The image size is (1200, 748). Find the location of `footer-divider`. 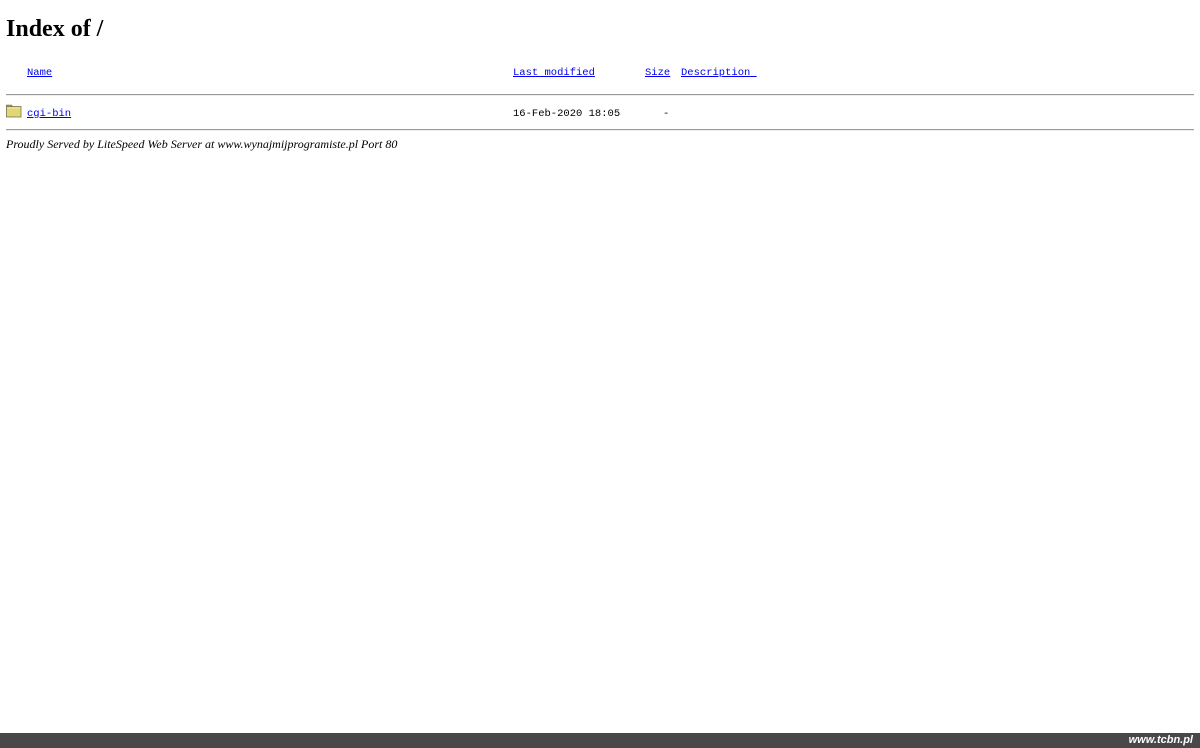

footer-divider is located at coordinates (600, 130).